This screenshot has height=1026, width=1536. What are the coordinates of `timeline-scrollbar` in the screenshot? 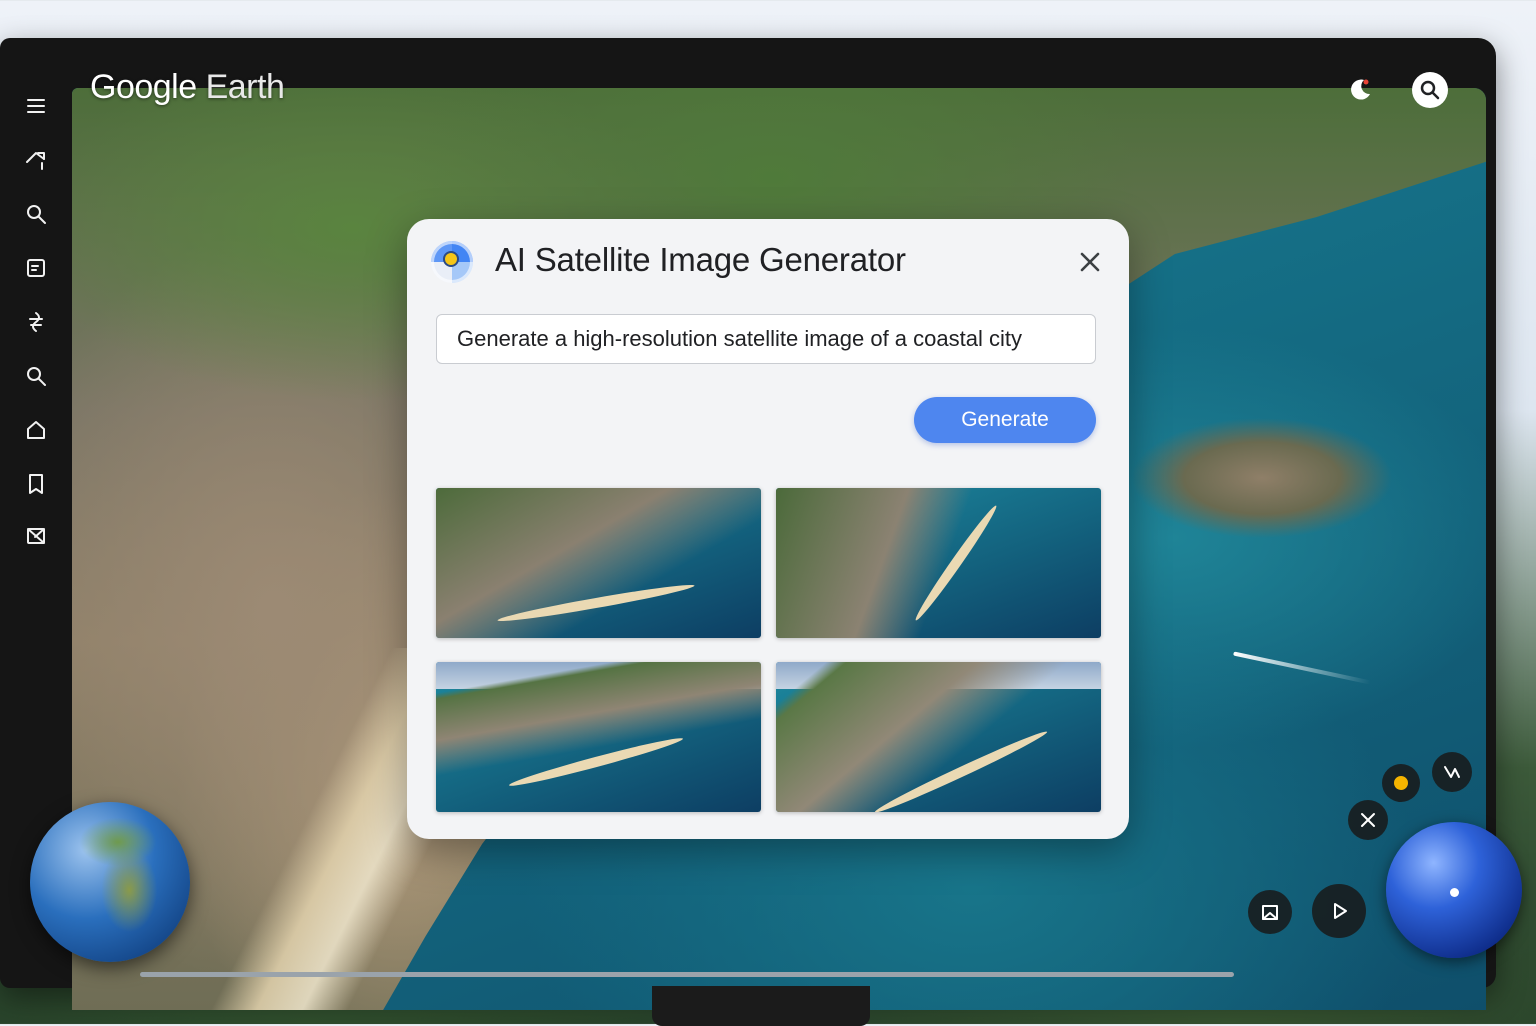 It's located at (687, 974).